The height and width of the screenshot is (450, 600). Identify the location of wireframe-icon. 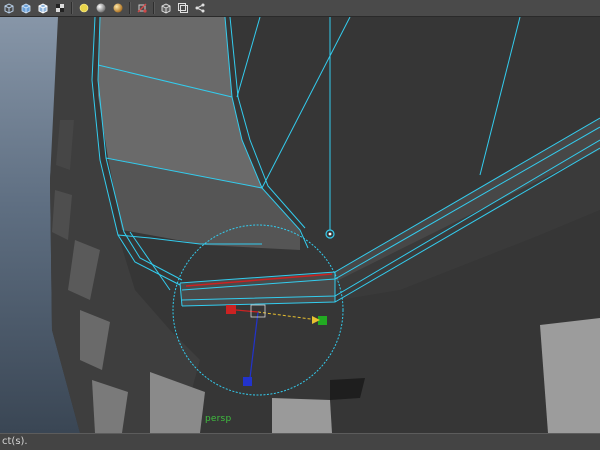
(9, 8).